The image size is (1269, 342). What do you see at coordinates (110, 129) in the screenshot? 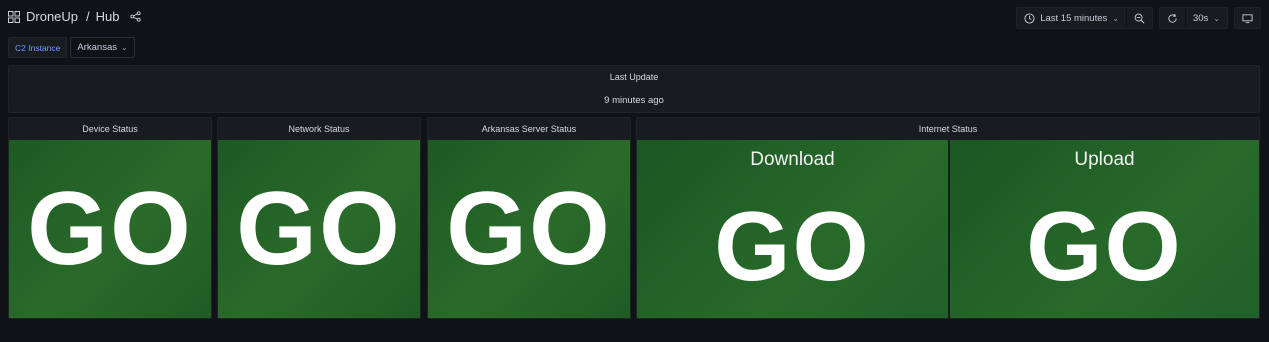
I see `panel-title: Device Status` at bounding box center [110, 129].